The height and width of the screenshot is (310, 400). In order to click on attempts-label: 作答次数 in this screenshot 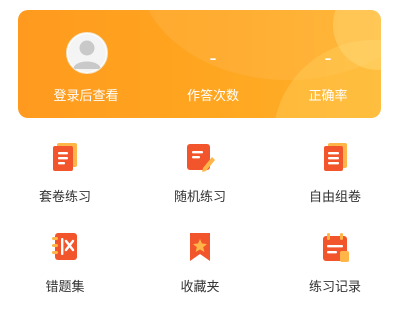, I will do `click(212, 96)`.